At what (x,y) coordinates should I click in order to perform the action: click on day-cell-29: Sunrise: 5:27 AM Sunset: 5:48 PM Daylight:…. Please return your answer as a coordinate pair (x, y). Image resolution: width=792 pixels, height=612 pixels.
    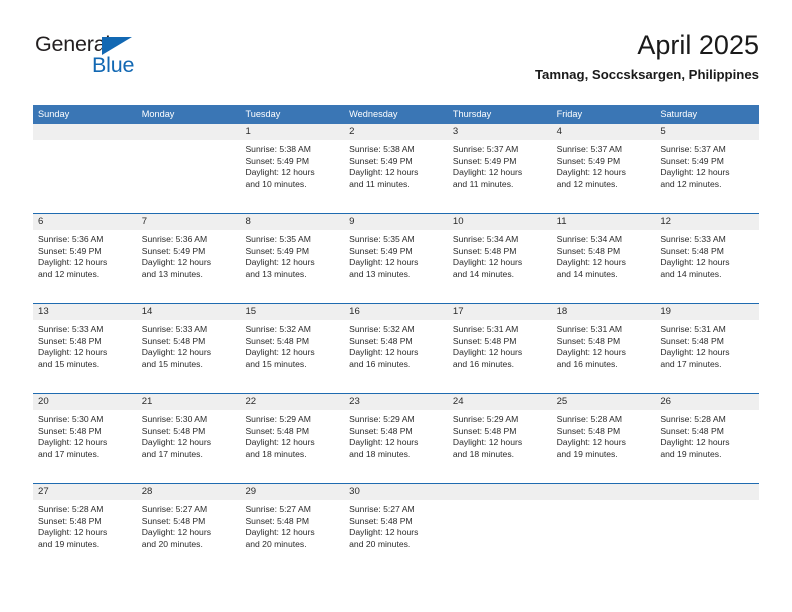
    Looking at the image, I should click on (292, 536).